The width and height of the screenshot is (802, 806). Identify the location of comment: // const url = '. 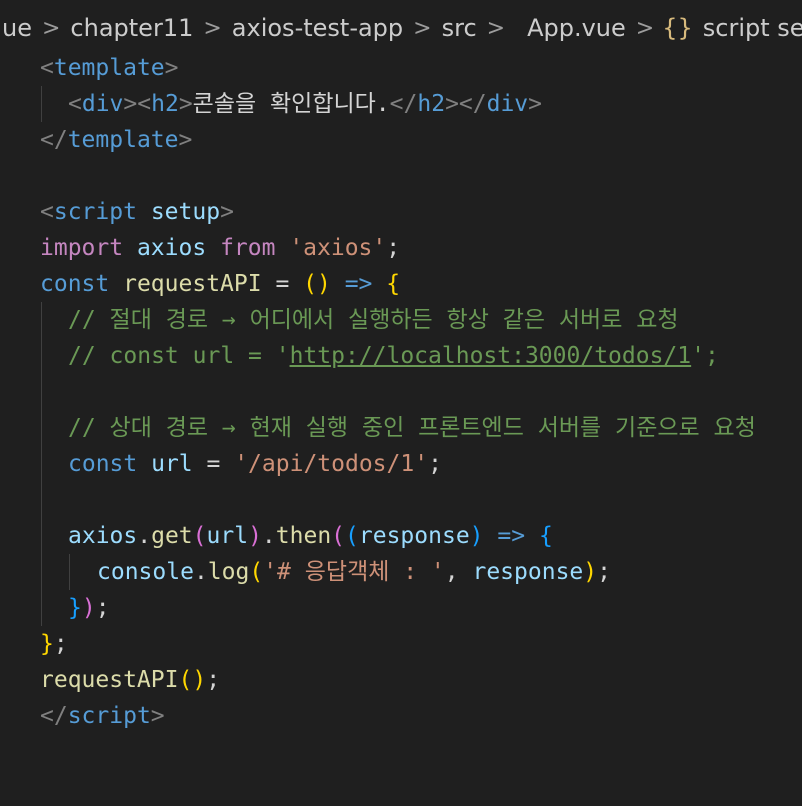
(179, 356).